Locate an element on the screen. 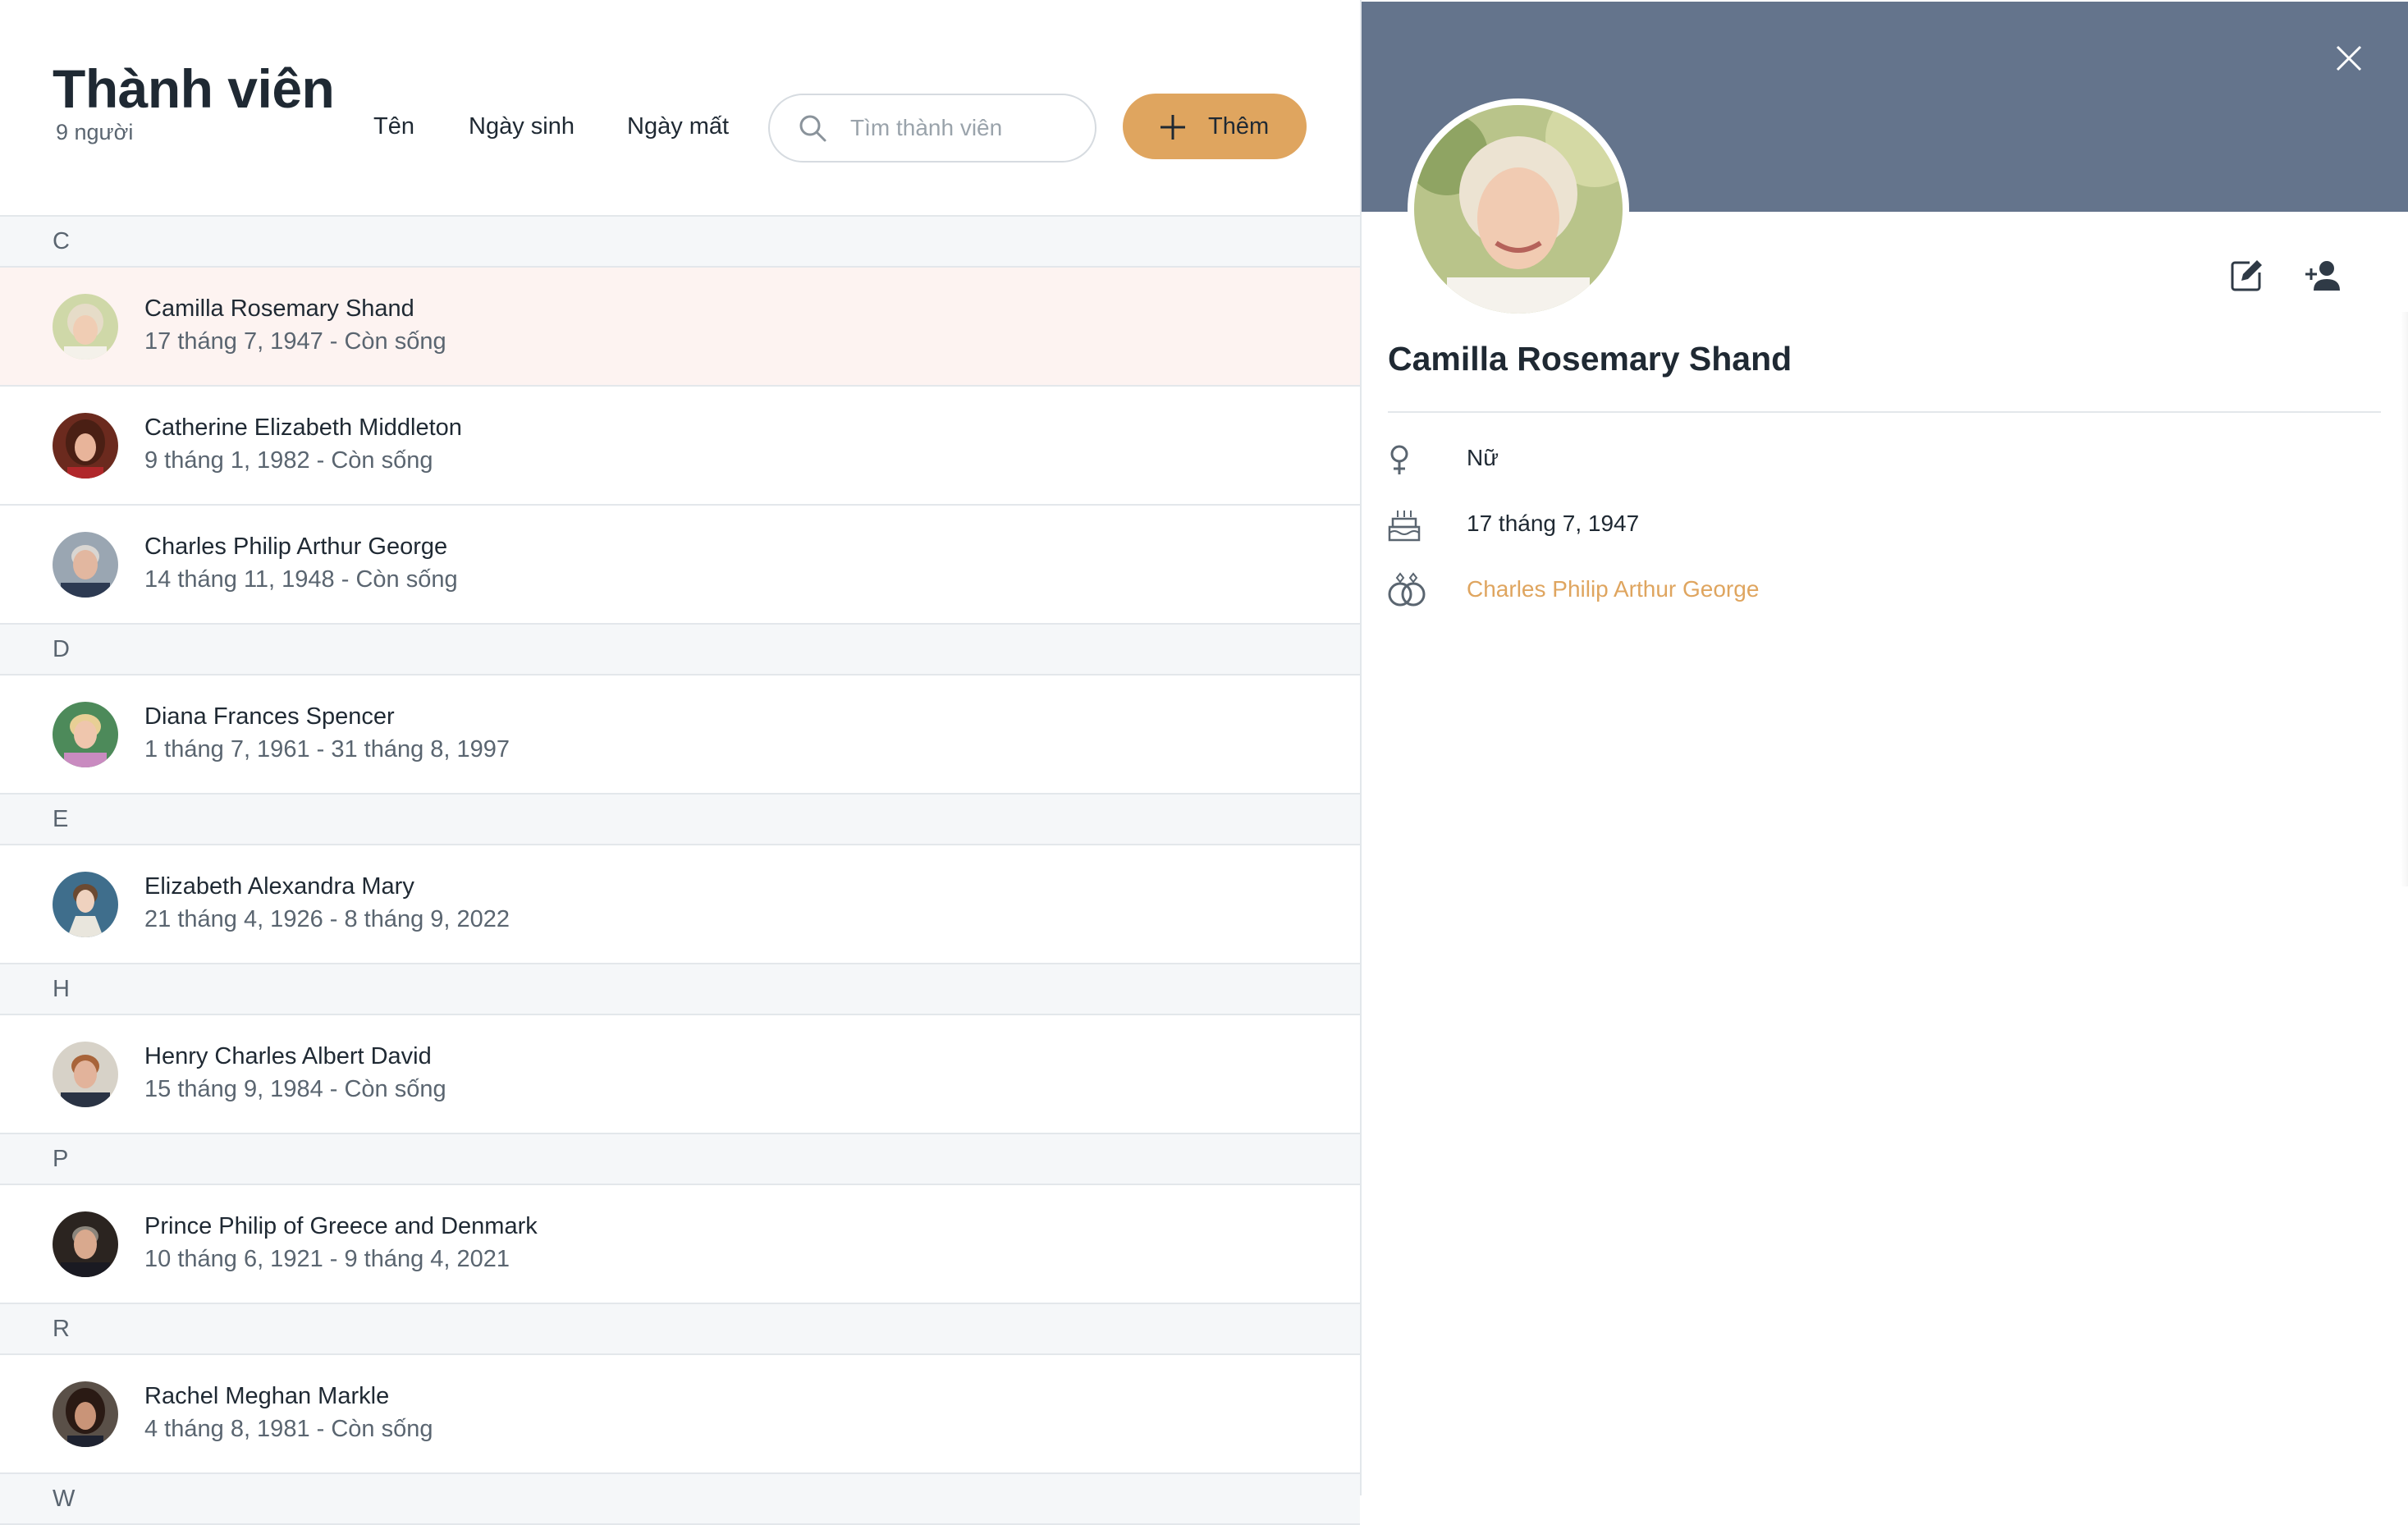 The width and height of the screenshot is (2408, 1525). group-header-c: C is located at coordinates (680, 242).